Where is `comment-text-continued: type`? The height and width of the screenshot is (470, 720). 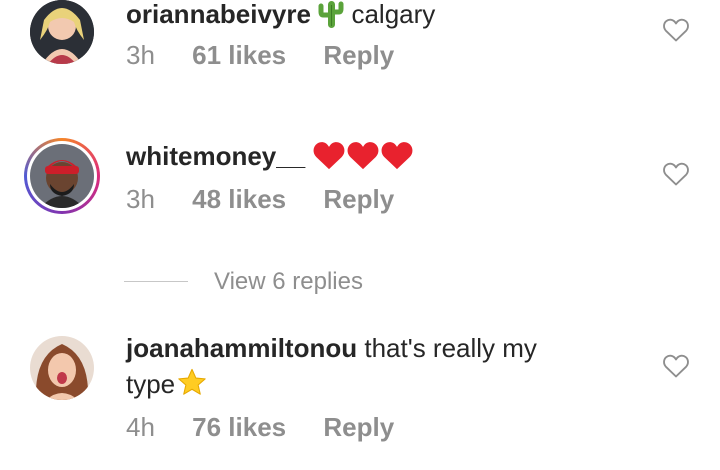 comment-text-continued: type is located at coordinates (151, 384).